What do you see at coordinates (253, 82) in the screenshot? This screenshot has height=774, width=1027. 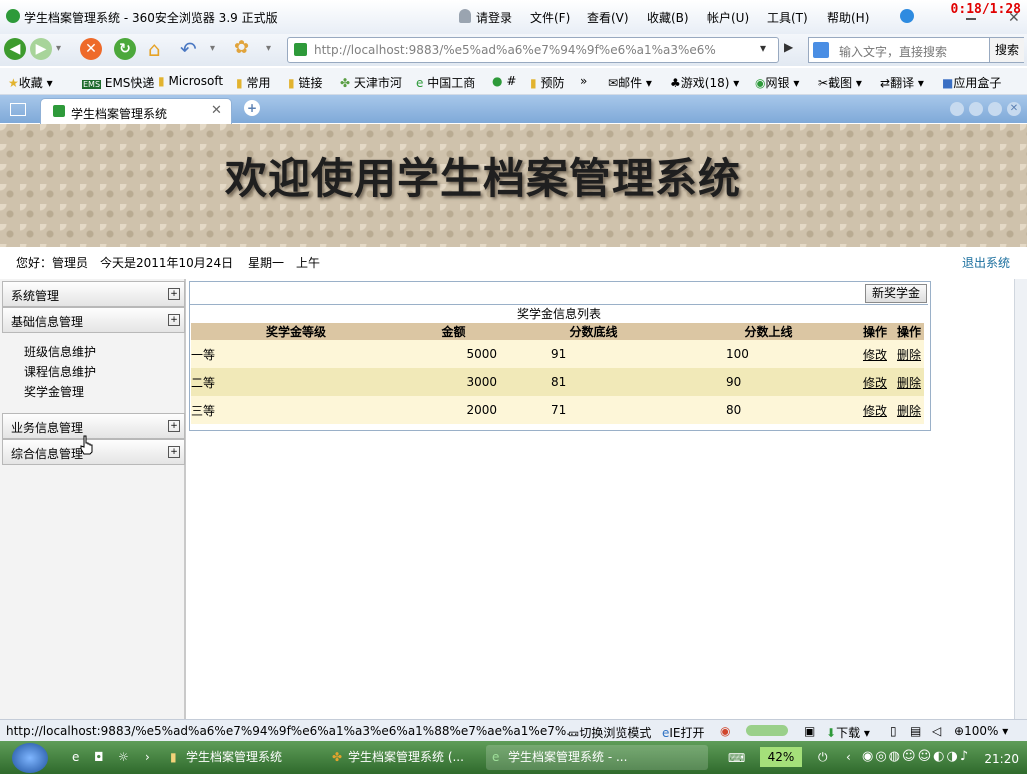 I see `bookmark-common: ▮ 常用` at bounding box center [253, 82].